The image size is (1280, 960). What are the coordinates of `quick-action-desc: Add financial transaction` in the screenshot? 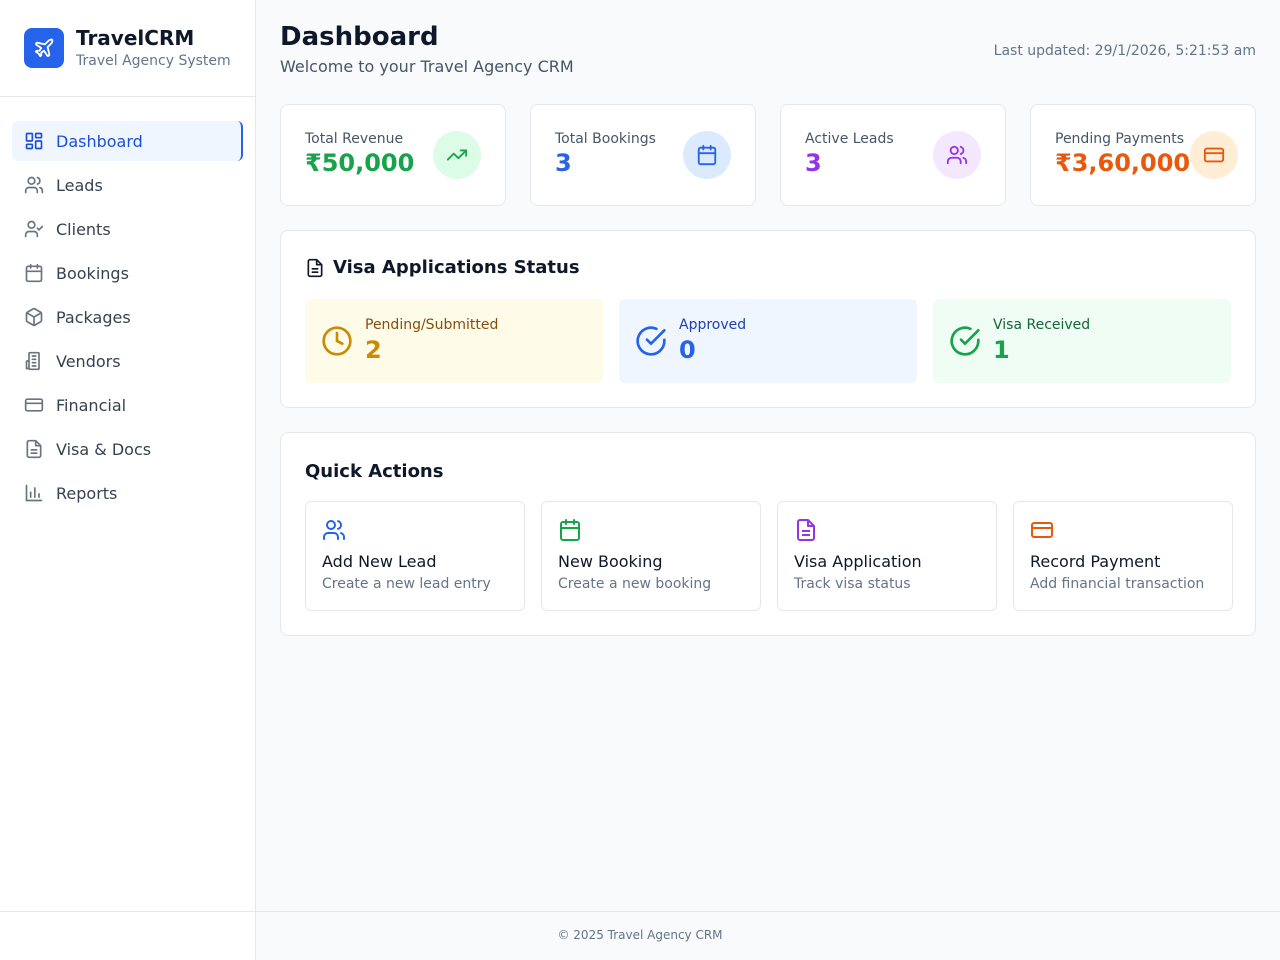 It's located at (1117, 584).